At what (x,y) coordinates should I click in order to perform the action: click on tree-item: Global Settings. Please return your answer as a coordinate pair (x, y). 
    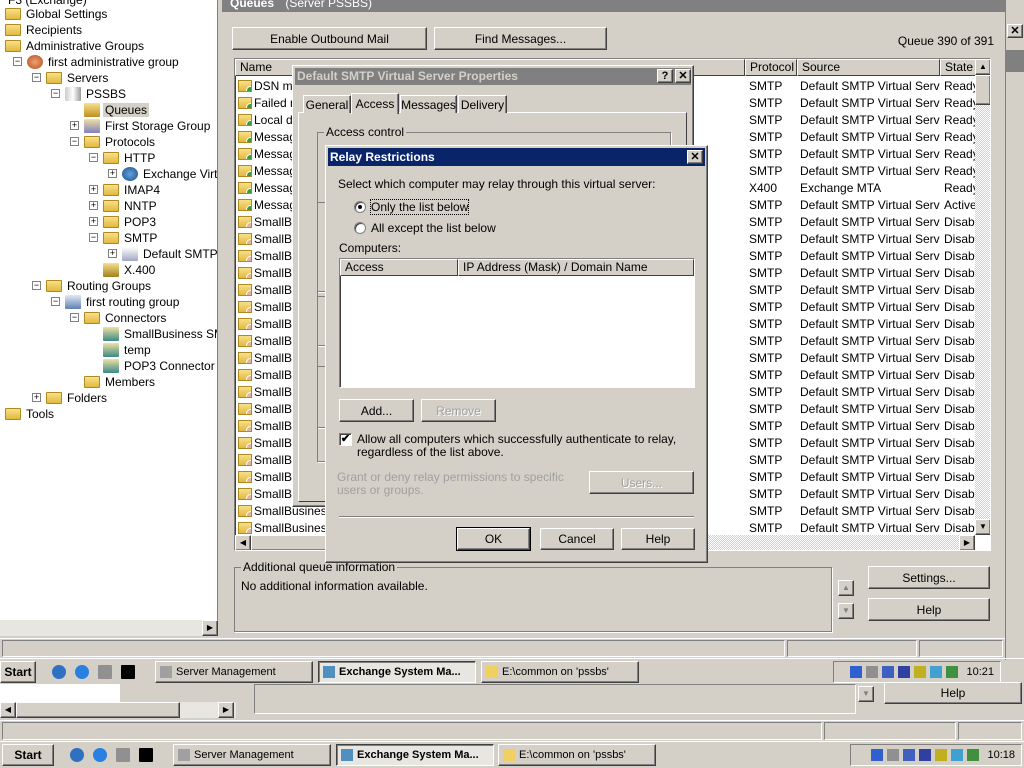
    Looking at the image, I should click on (57, 14).